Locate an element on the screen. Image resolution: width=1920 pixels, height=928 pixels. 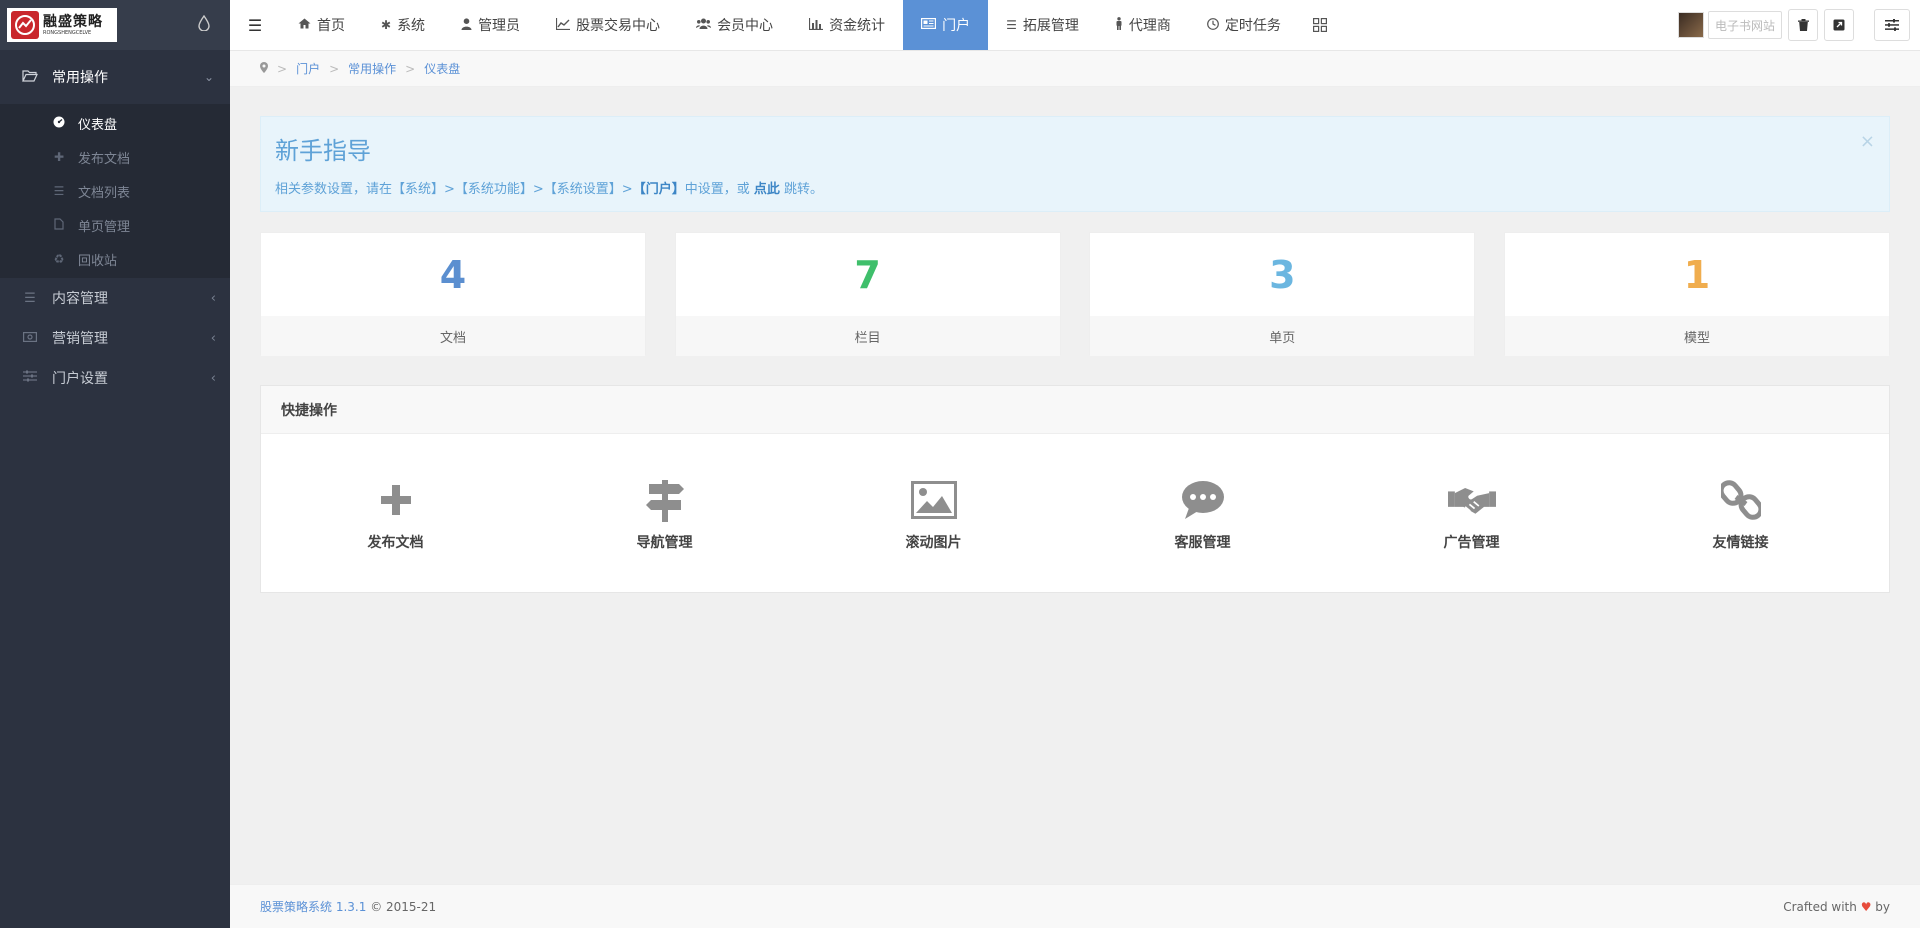
quick-publish-doc: 发布文档 is located at coordinates (395, 514).